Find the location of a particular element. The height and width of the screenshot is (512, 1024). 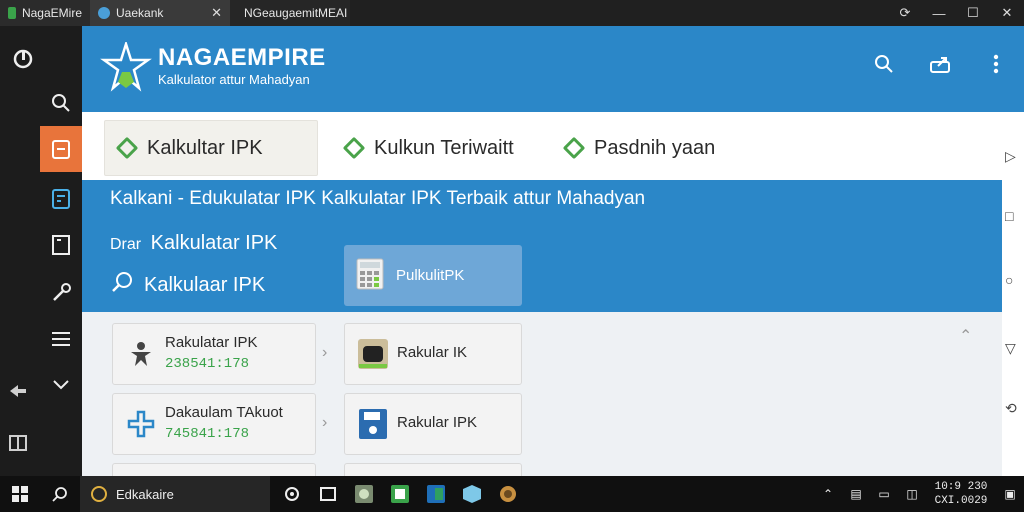

card-value: 238541:178 is located at coordinates (207, 364).